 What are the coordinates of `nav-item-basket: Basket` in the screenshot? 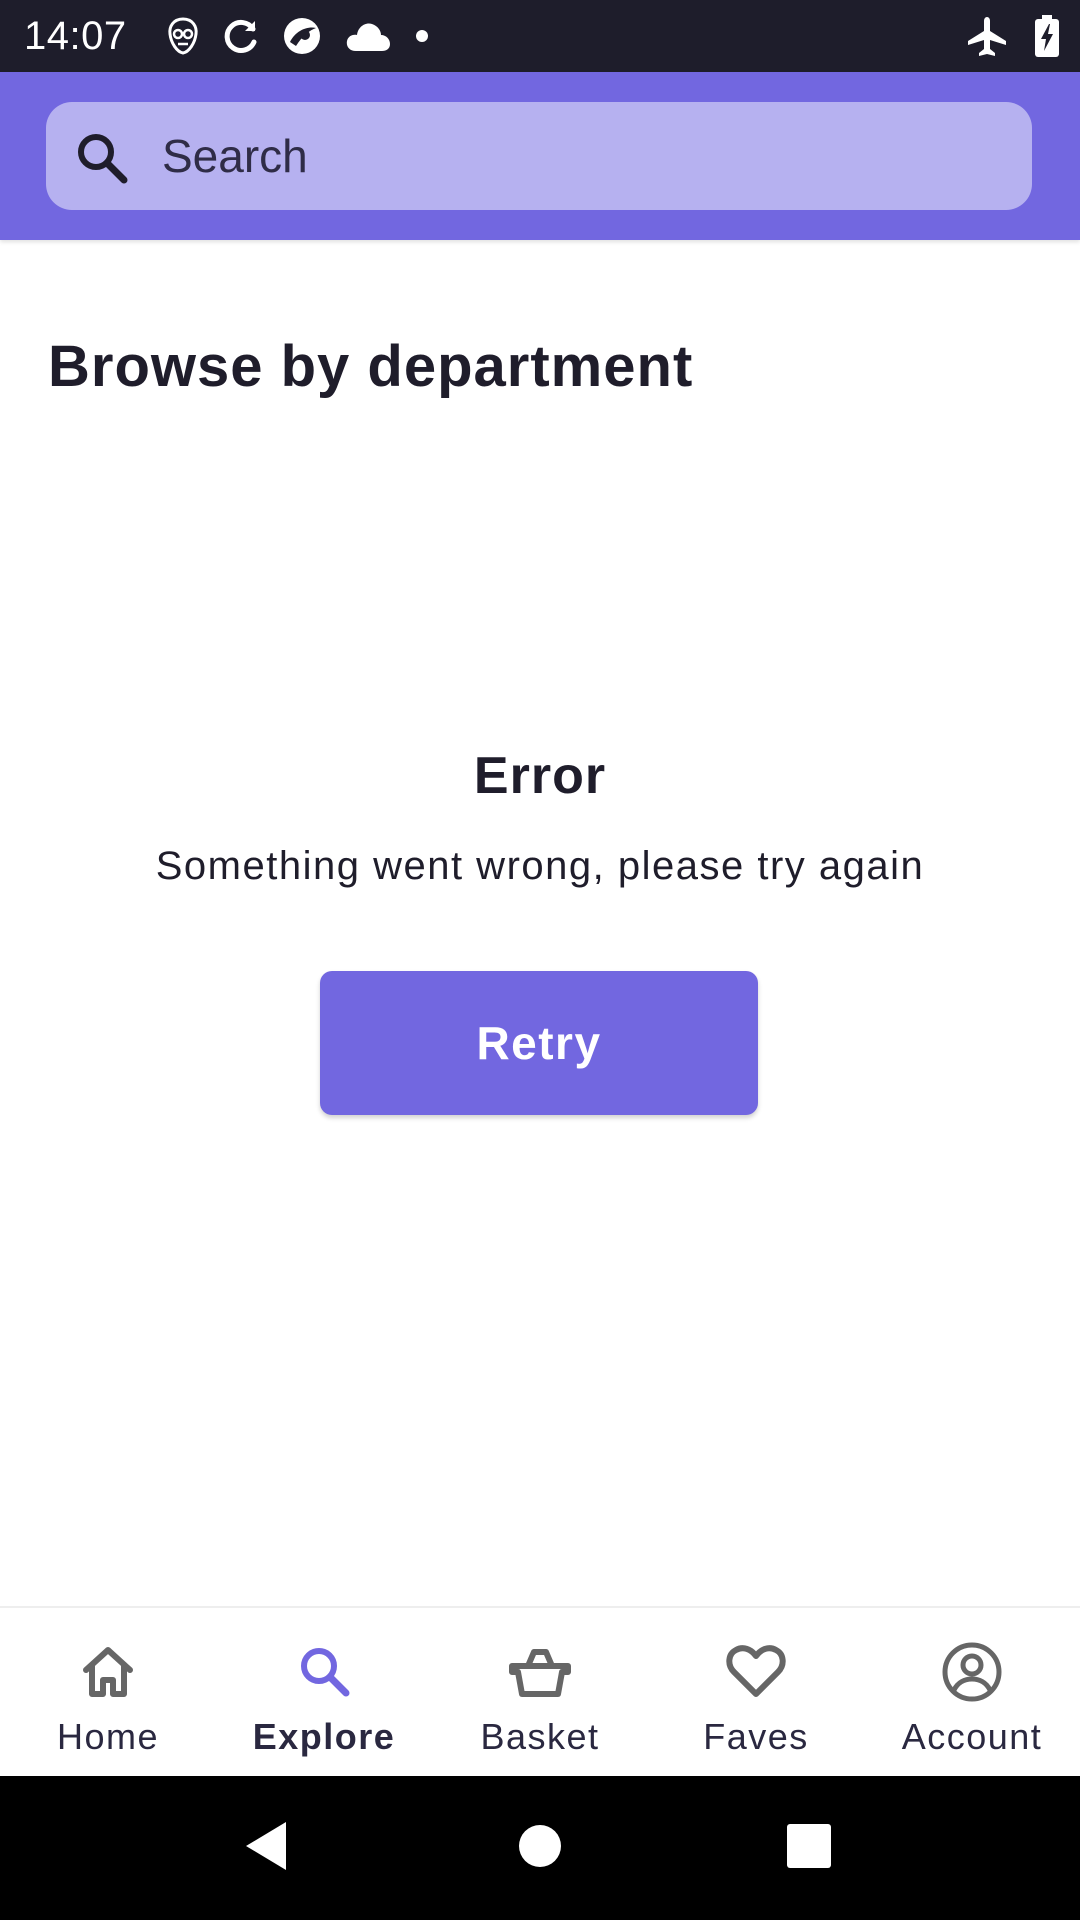 It's located at (540, 1693).